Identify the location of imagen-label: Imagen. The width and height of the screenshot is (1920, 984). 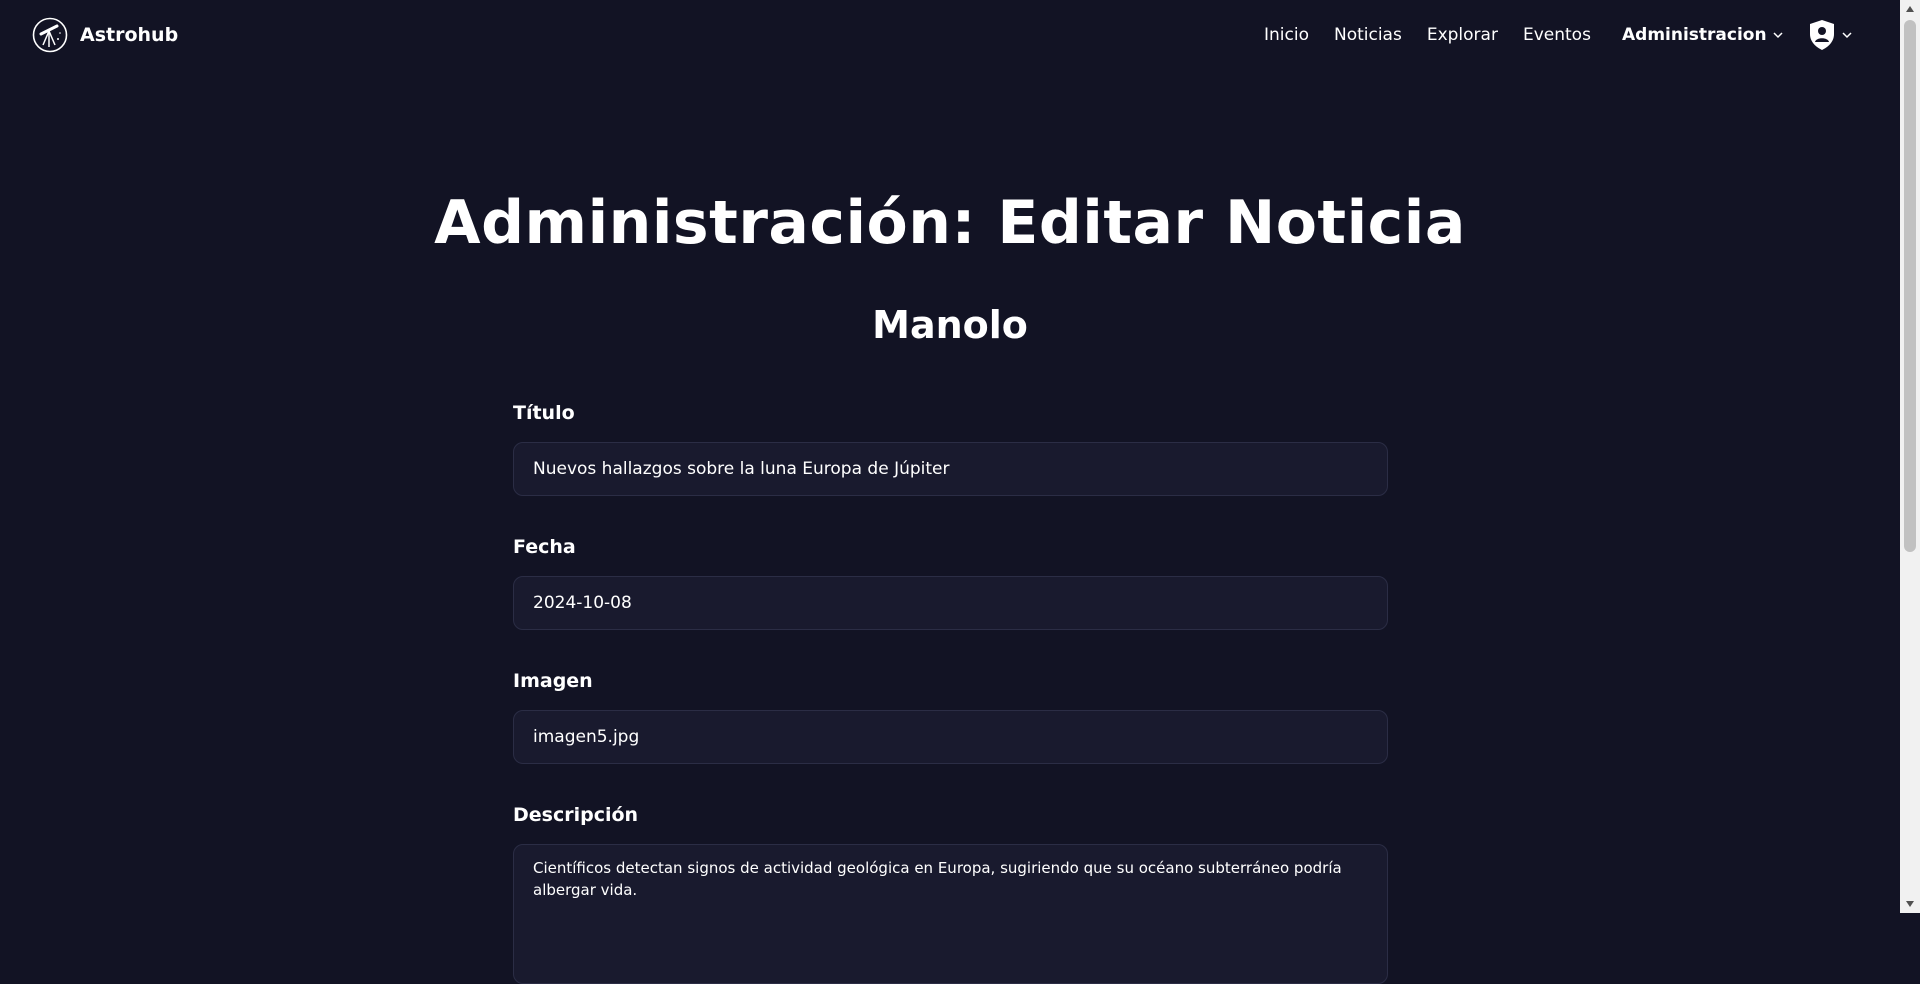
(553, 681).